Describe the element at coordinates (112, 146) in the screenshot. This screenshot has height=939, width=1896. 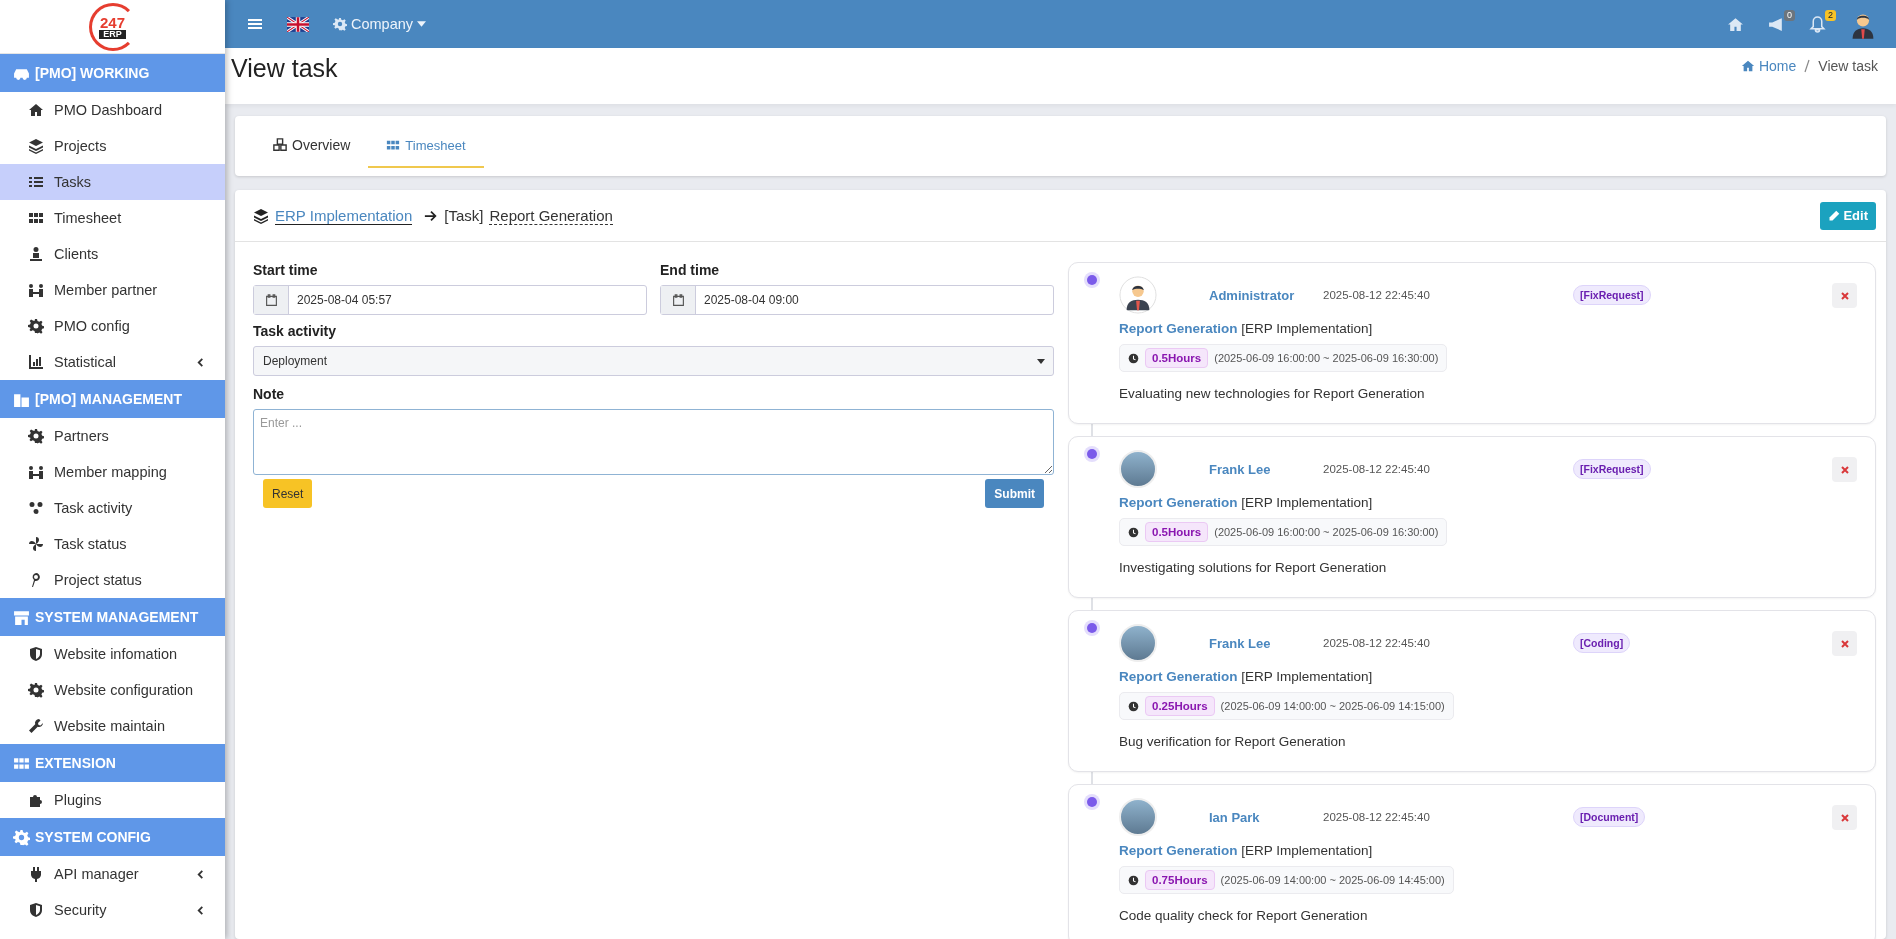
I see `sidebar-item: Projects` at that location.